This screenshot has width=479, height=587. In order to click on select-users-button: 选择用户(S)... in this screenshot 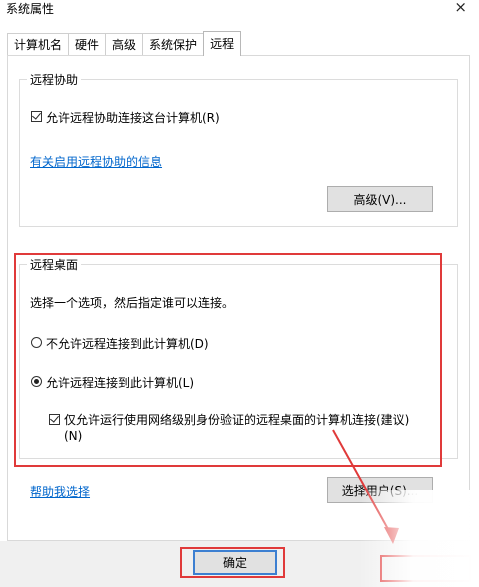, I will do `click(380, 490)`.